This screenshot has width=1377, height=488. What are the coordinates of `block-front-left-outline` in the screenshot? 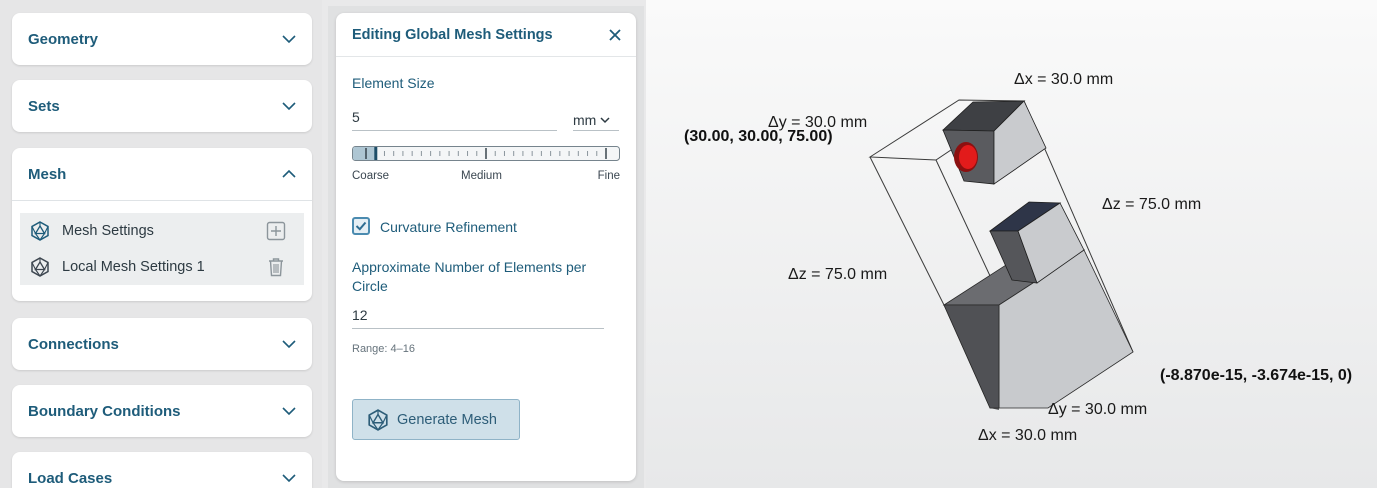 It's located at (971, 356).